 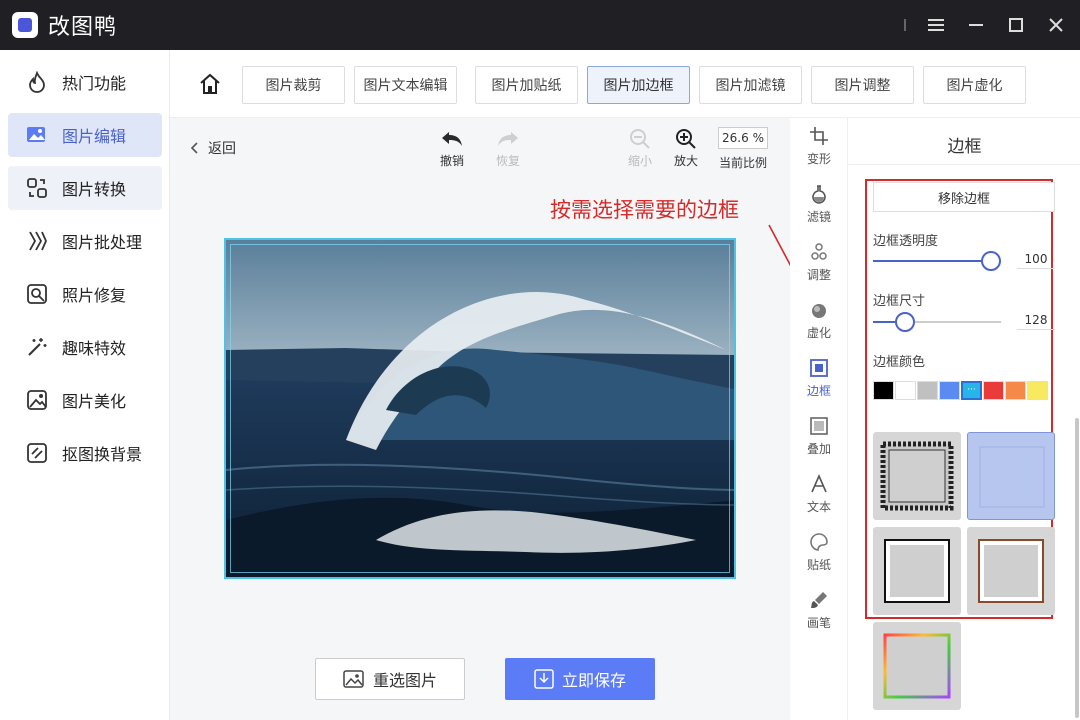 What do you see at coordinates (819, 310) in the screenshot?
I see `blur-icon` at bounding box center [819, 310].